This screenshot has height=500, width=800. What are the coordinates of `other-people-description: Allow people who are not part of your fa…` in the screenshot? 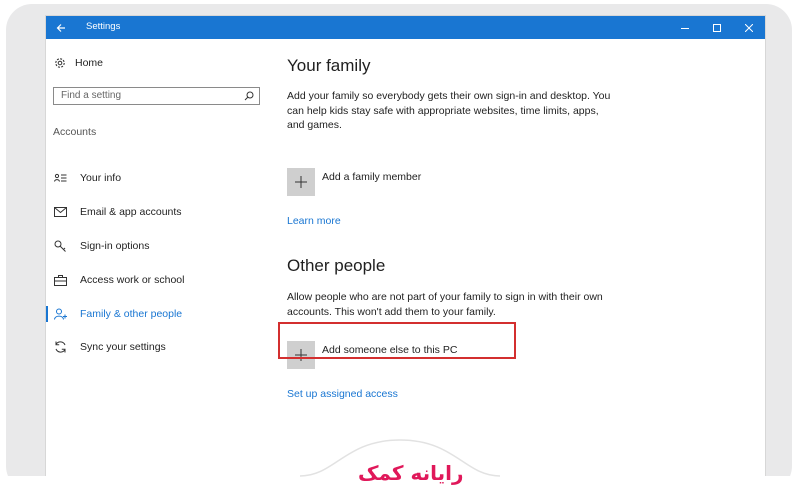 It's located at (445, 304).